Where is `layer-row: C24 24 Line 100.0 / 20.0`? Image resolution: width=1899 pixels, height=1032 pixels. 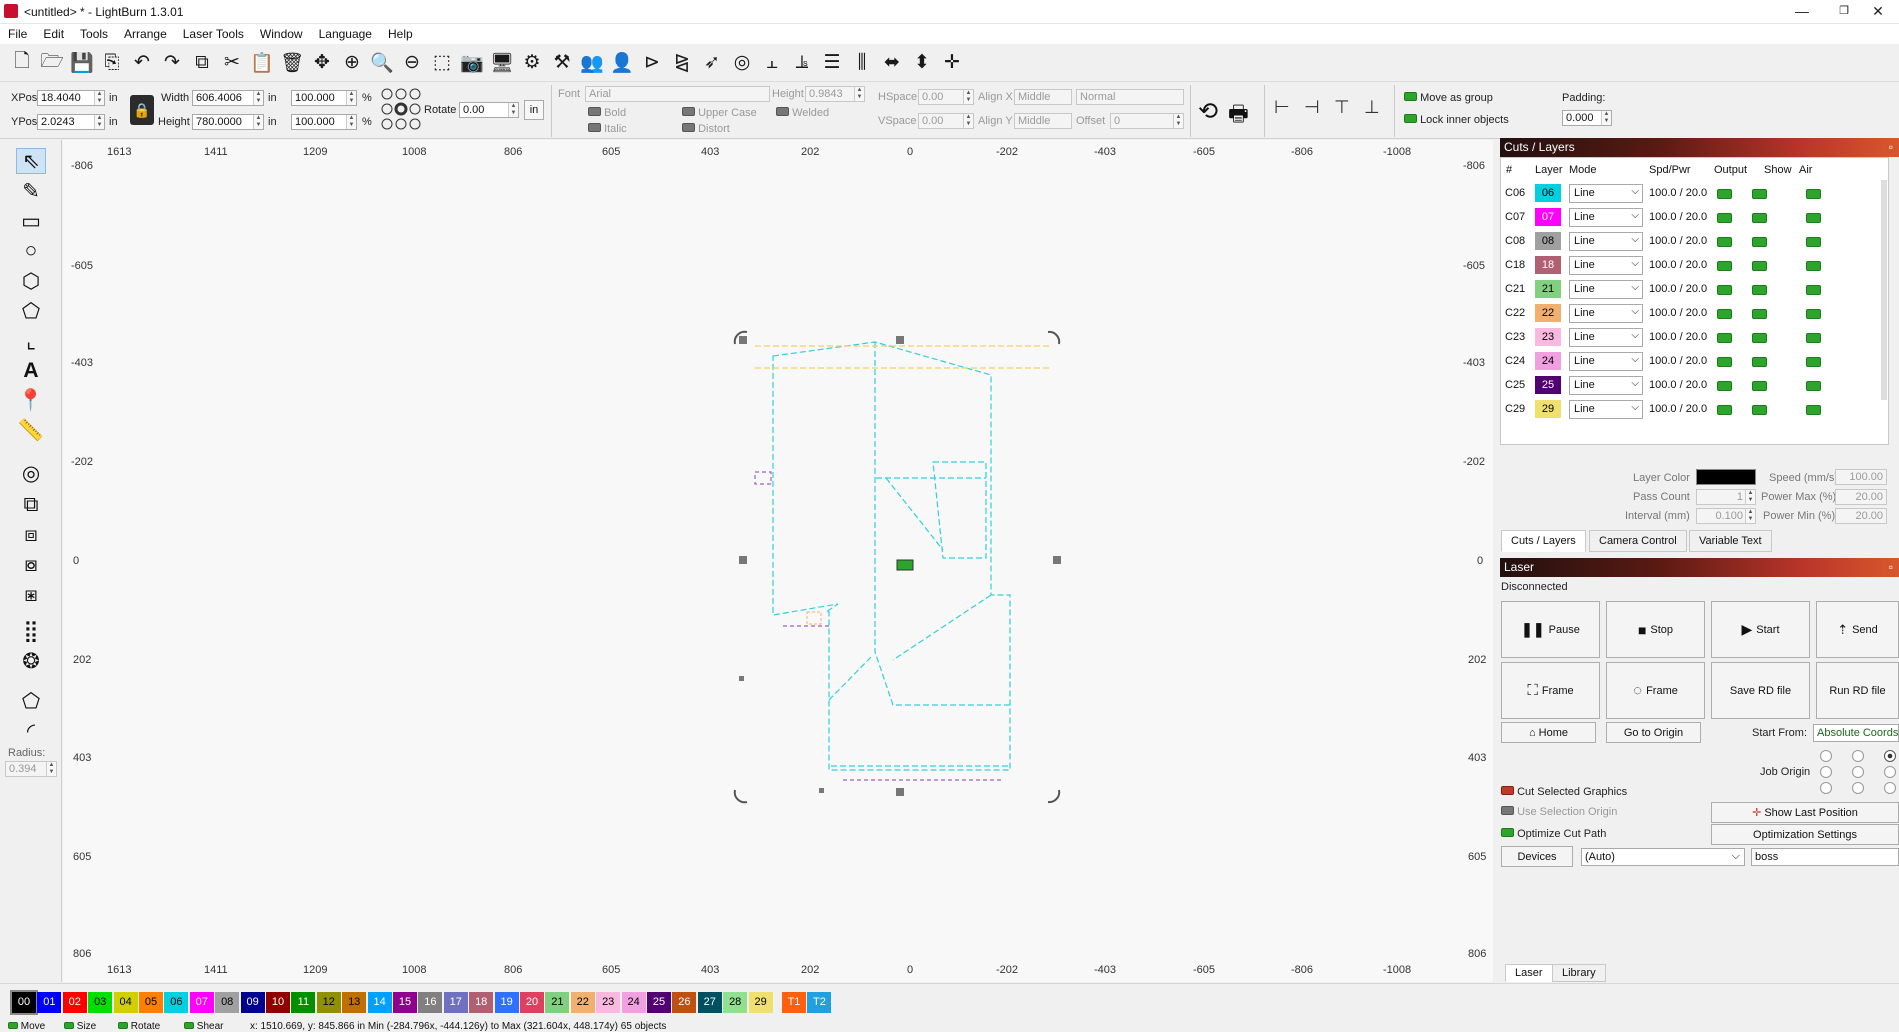 layer-row: C24 24 Line 100.0 / 20.0 is located at coordinates (1693, 362).